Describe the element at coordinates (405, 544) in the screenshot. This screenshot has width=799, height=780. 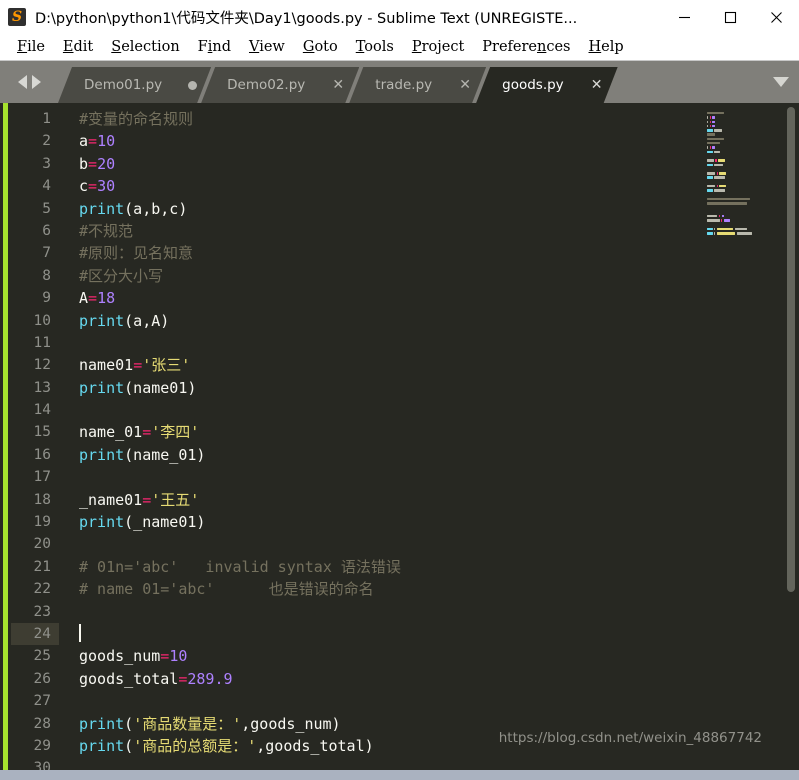
I see `code-line: 20` at that location.